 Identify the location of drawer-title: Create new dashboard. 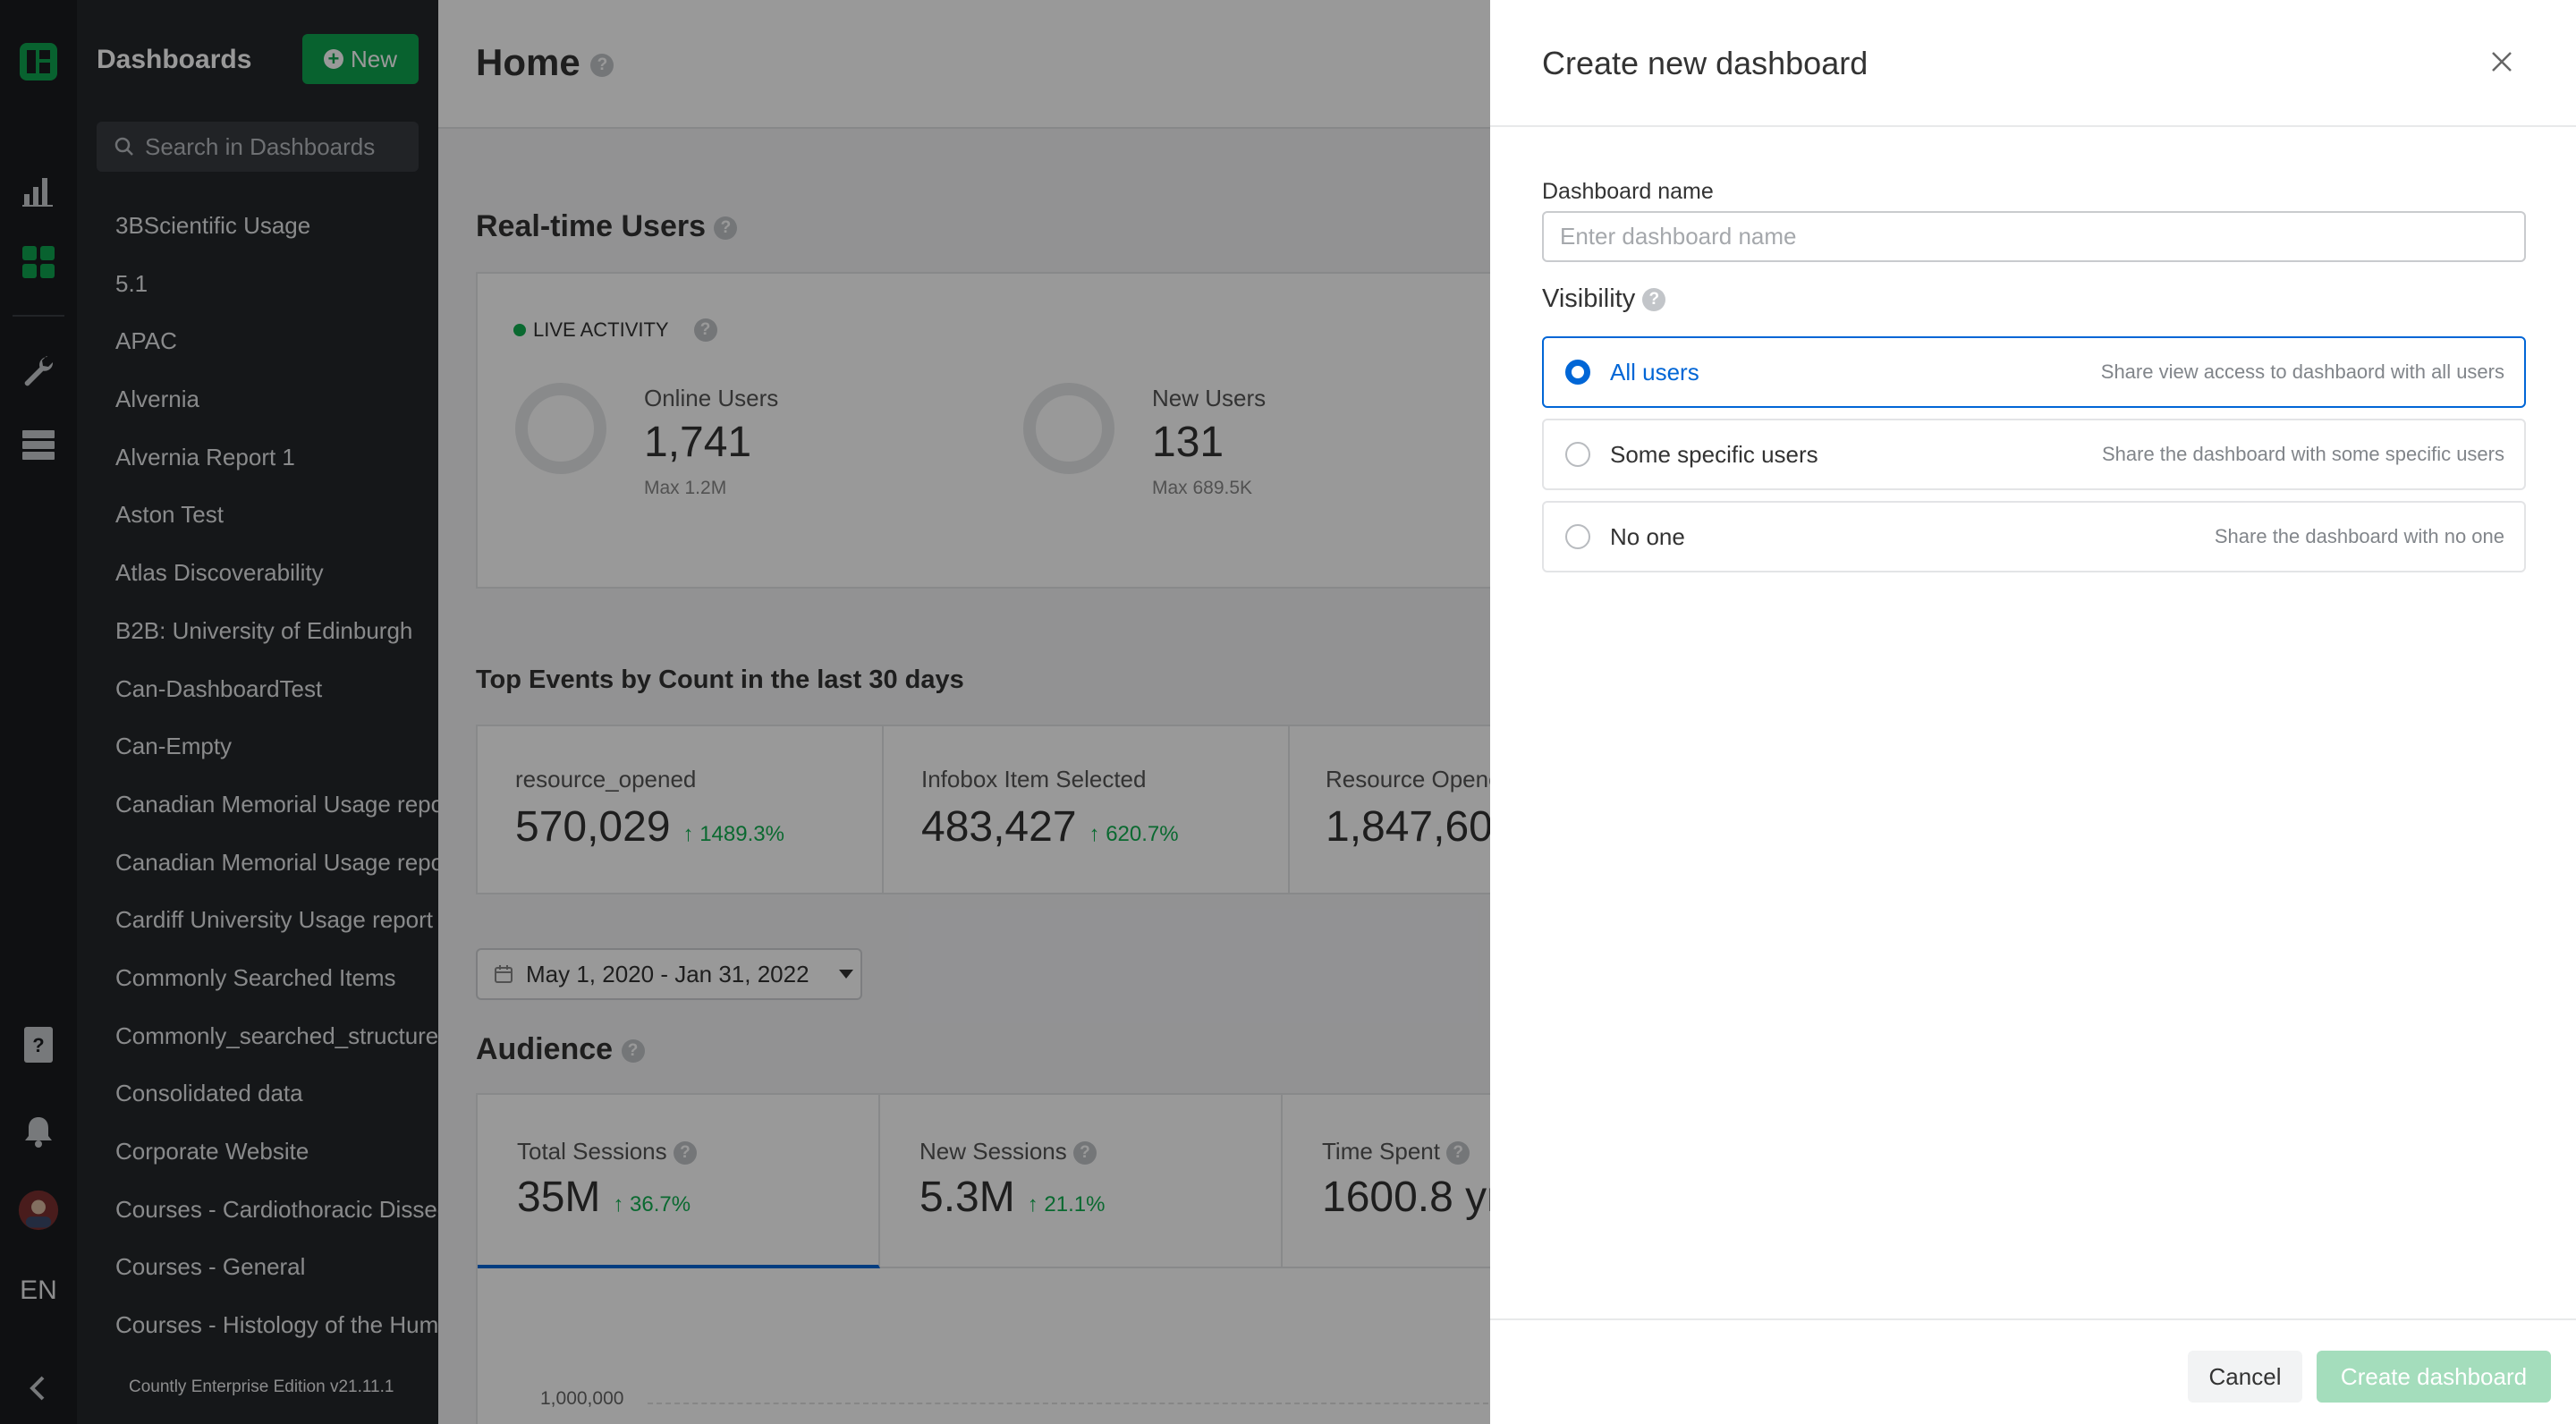
(1705, 63).